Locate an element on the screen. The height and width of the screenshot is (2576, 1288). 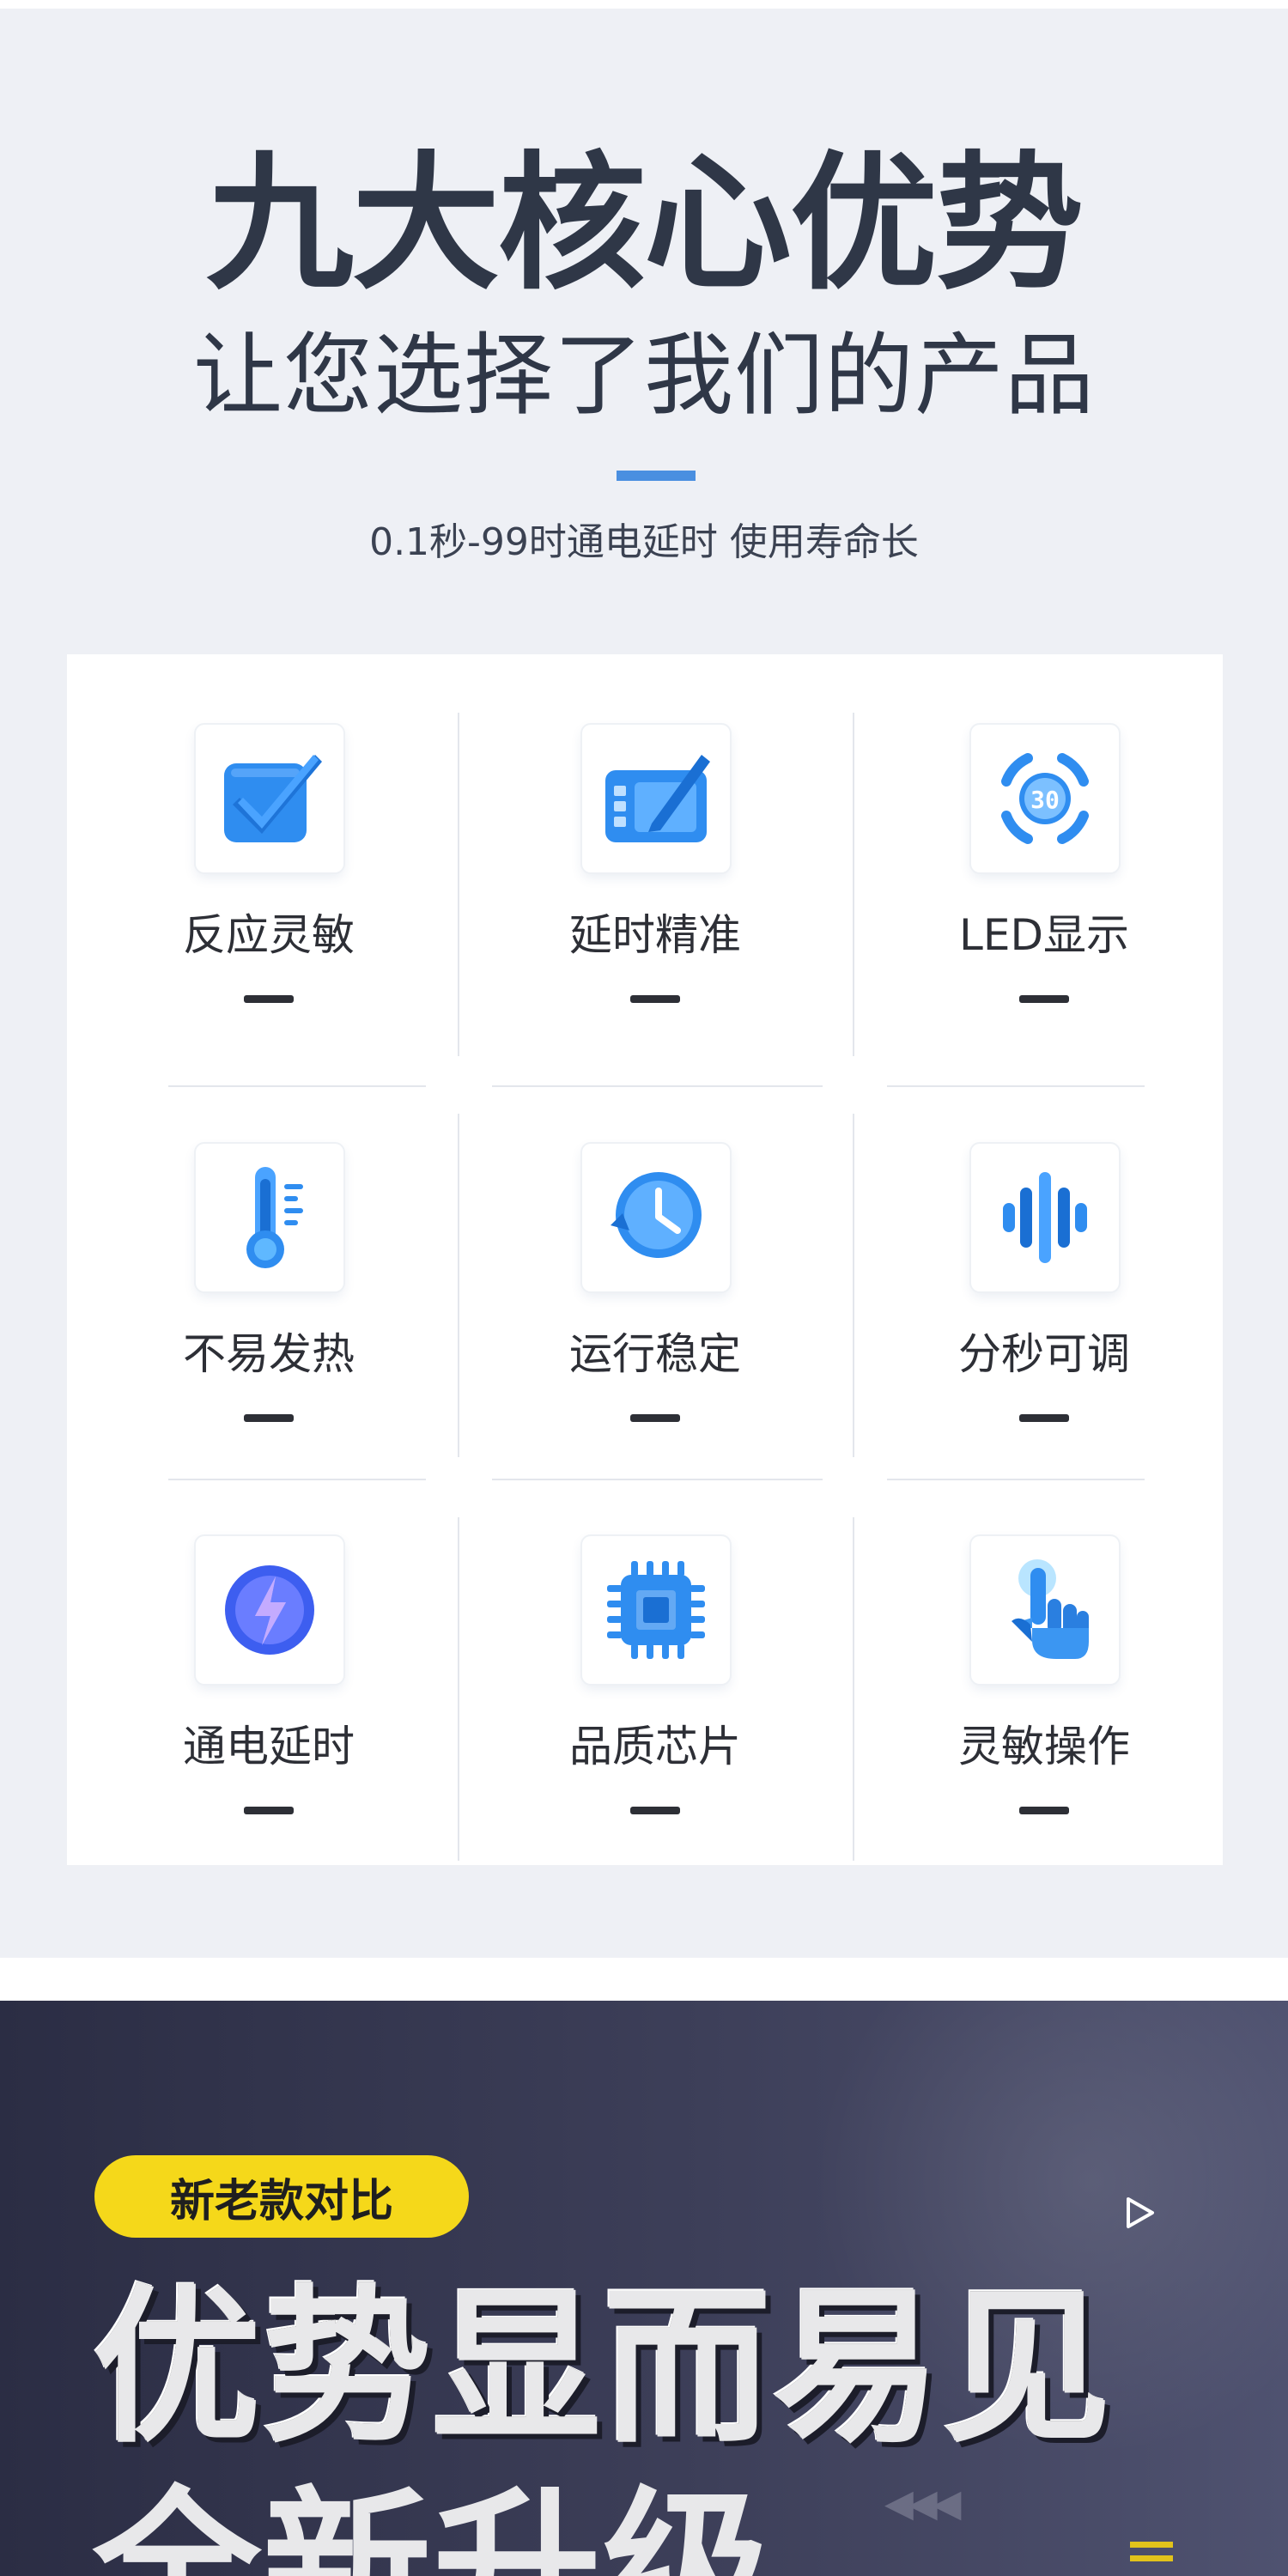
feature-label: 灵敏操作 is located at coordinates (1044, 1747).